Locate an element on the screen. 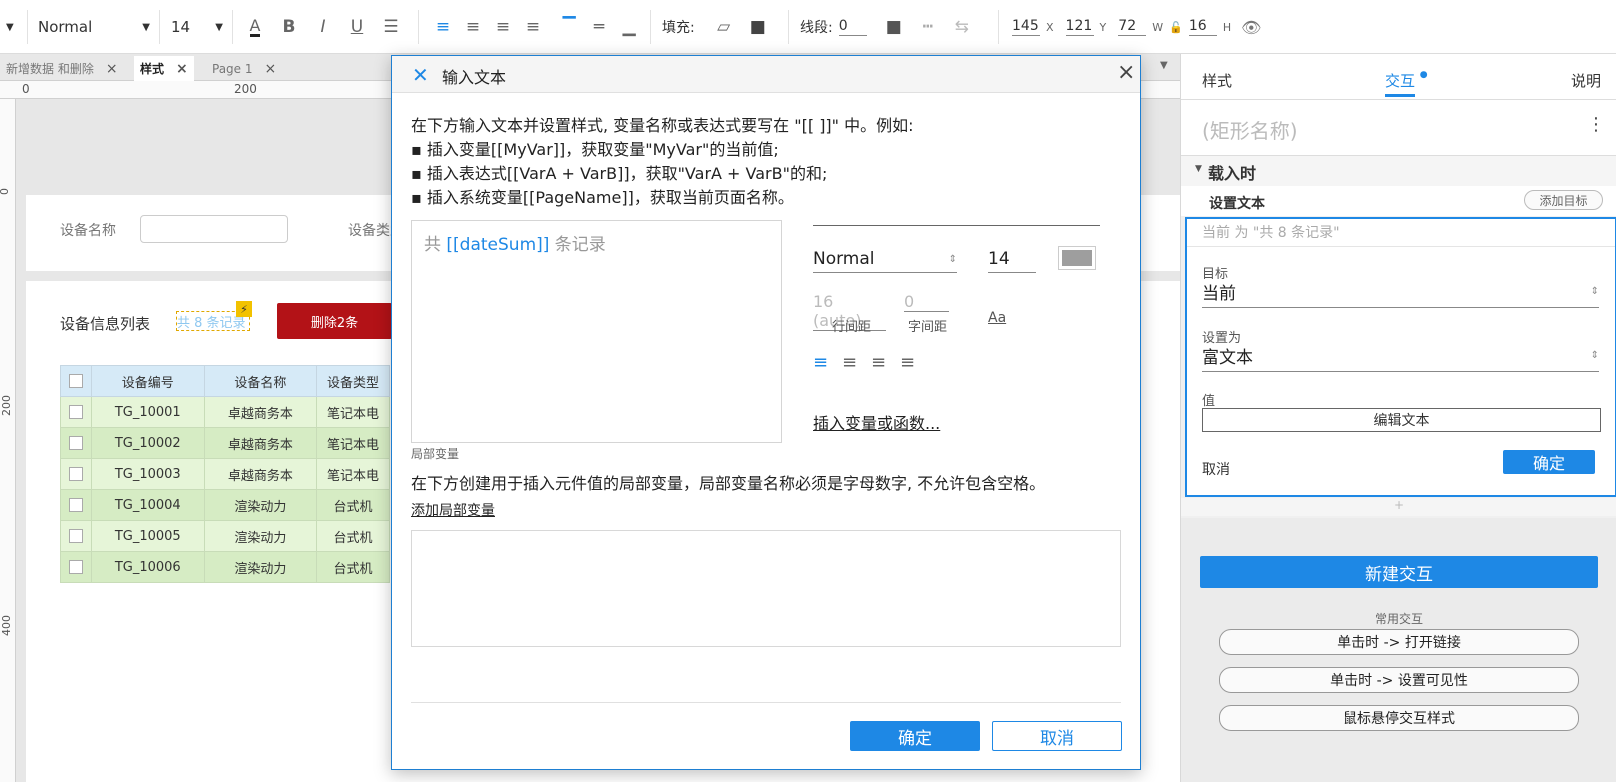  x-input: 145 is located at coordinates (1026, 27).